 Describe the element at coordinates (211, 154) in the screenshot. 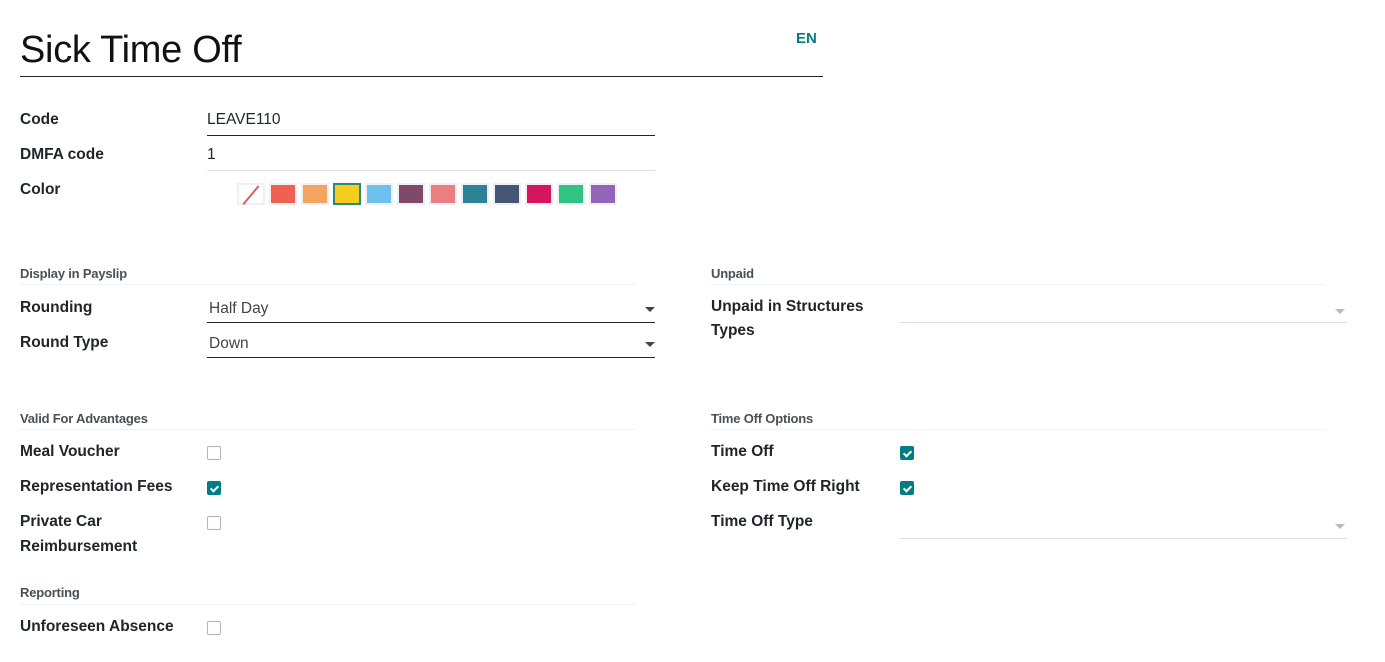

I see `dmfa-code-value: 1` at that location.